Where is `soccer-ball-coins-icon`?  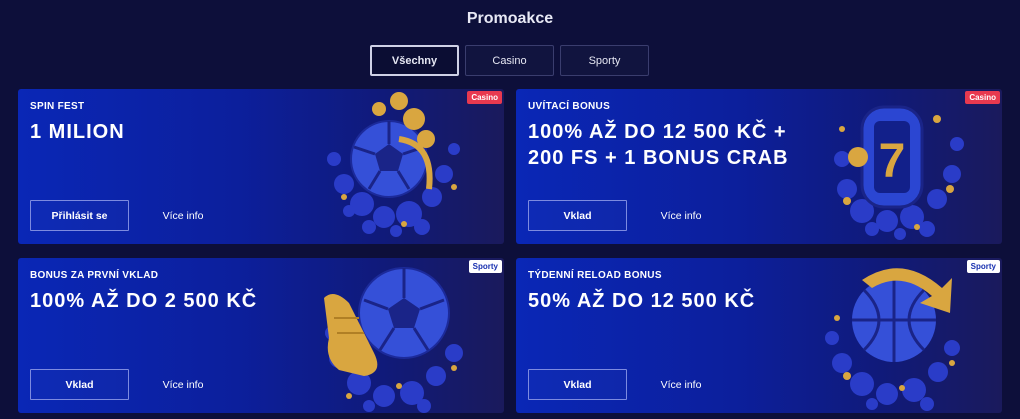
soccer-ball-coins-icon is located at coordinates (393, 164).